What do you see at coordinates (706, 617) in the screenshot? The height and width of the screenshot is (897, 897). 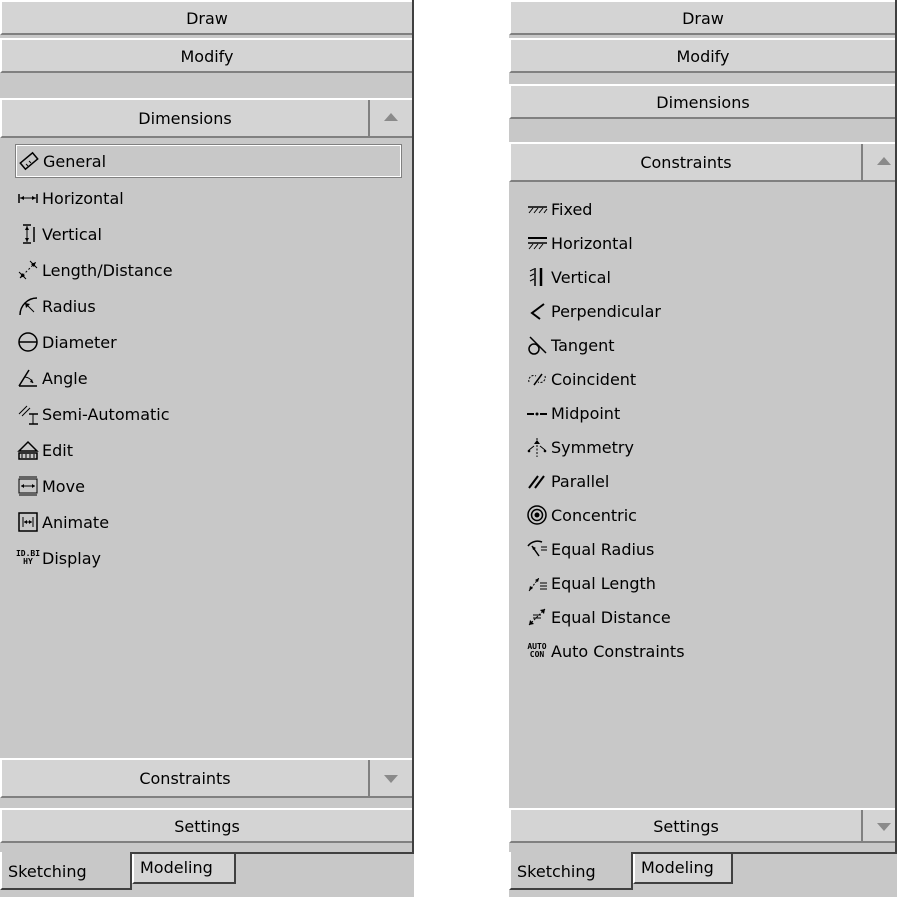 I see `tool-equal-distance: Equal Distance` at bounding box center [706, 617].